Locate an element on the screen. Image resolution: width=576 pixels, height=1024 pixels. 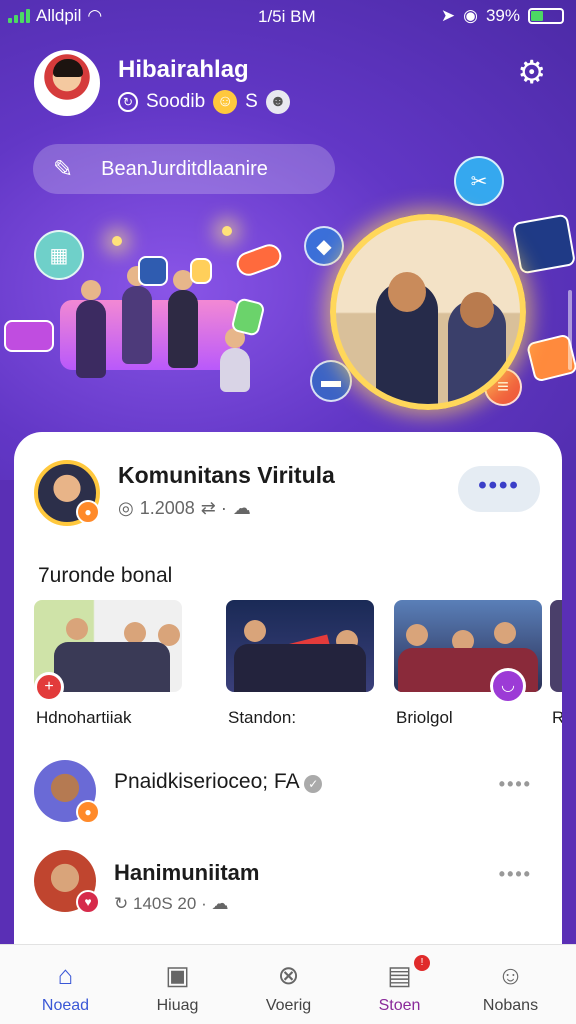
list-avatar: ● is located at coordinates (67, 792).